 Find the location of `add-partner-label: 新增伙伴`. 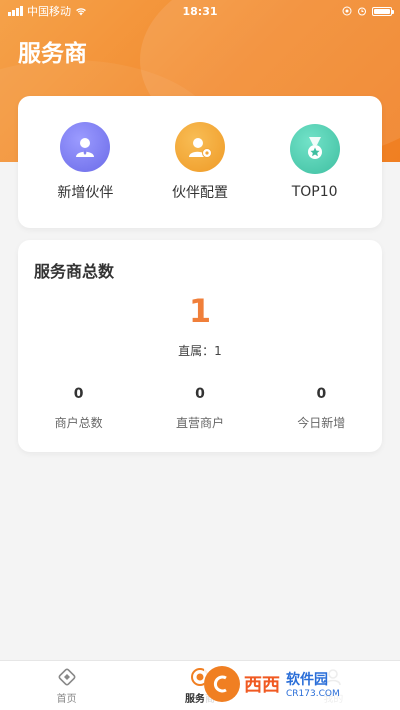

add-partner-label: 新增伙伴 is located at coordinates (85, 193).